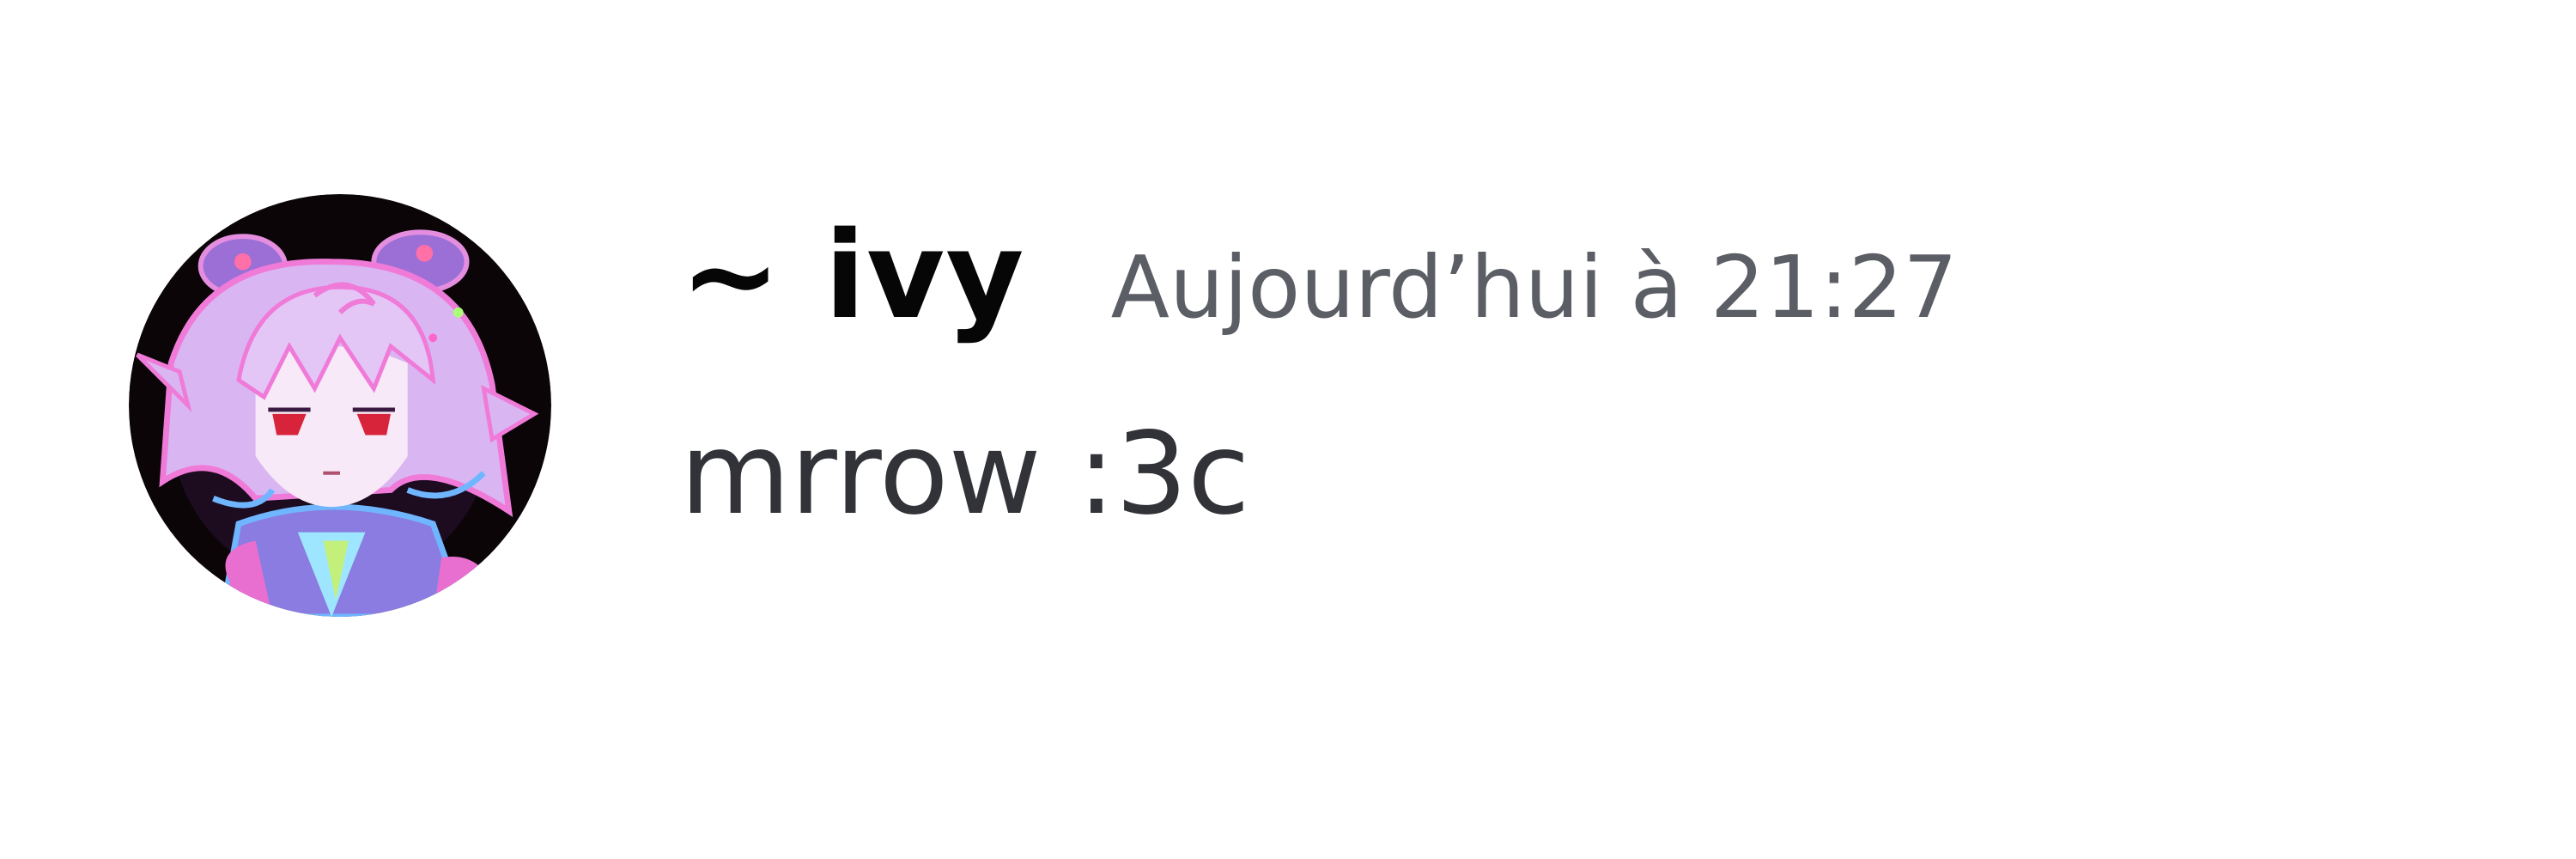 The height and width of the screenshot is (859, 2576). Describe the element at coordinates (852, 276) in the screenshot. I see `username: ~ ivy` at that location.